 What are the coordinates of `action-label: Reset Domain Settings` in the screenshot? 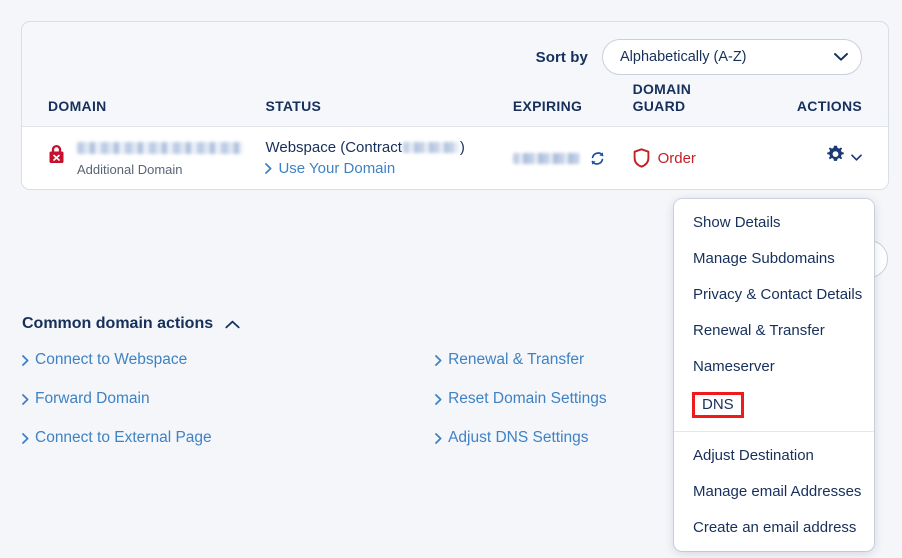 It's located at (527, 399).